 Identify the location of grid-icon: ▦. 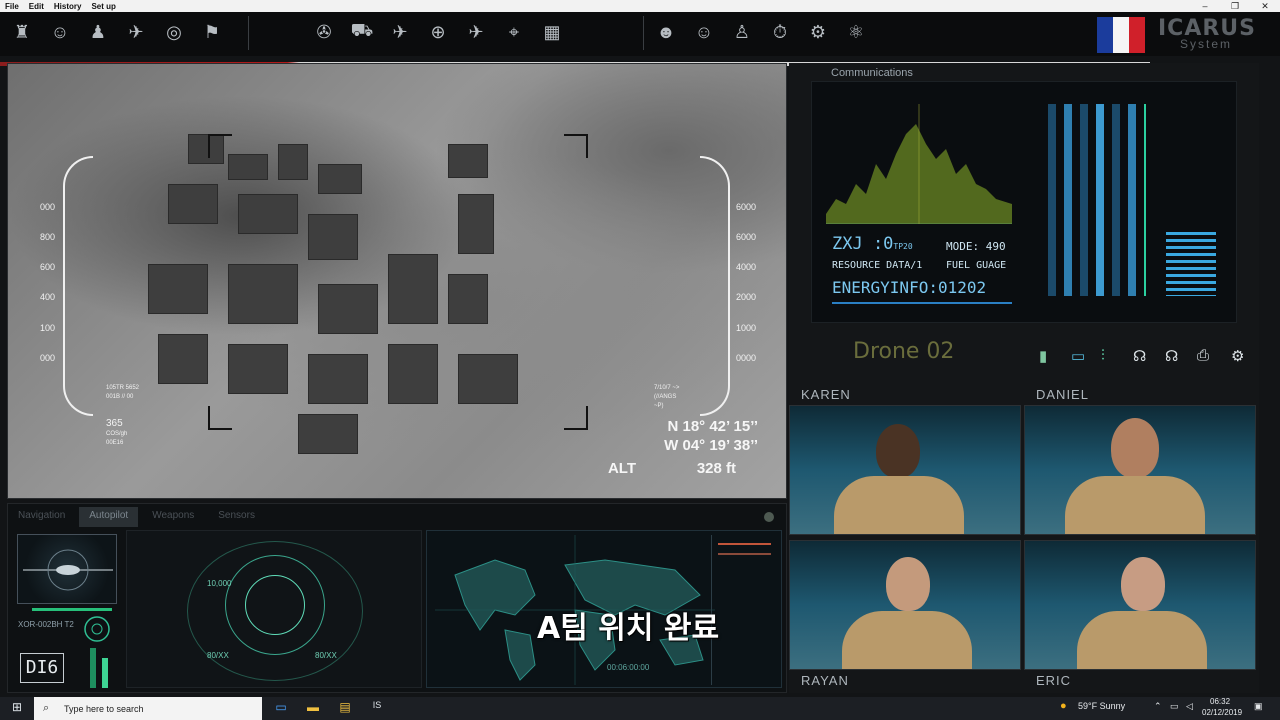
(552, 32).